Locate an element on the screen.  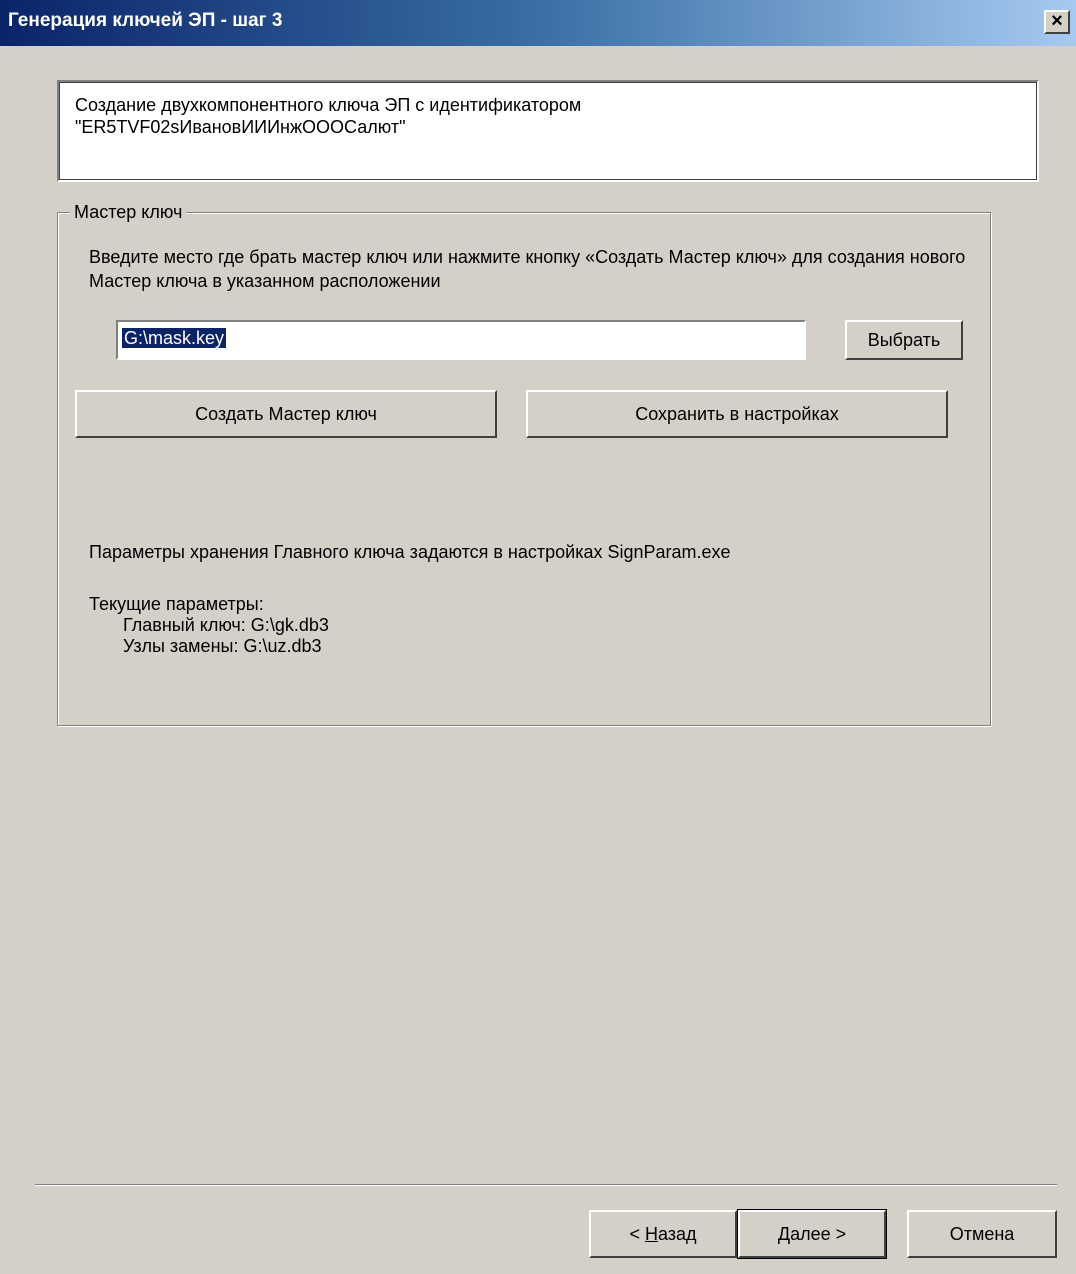
next-button: Далее > is located at coordinates (812, 1234).